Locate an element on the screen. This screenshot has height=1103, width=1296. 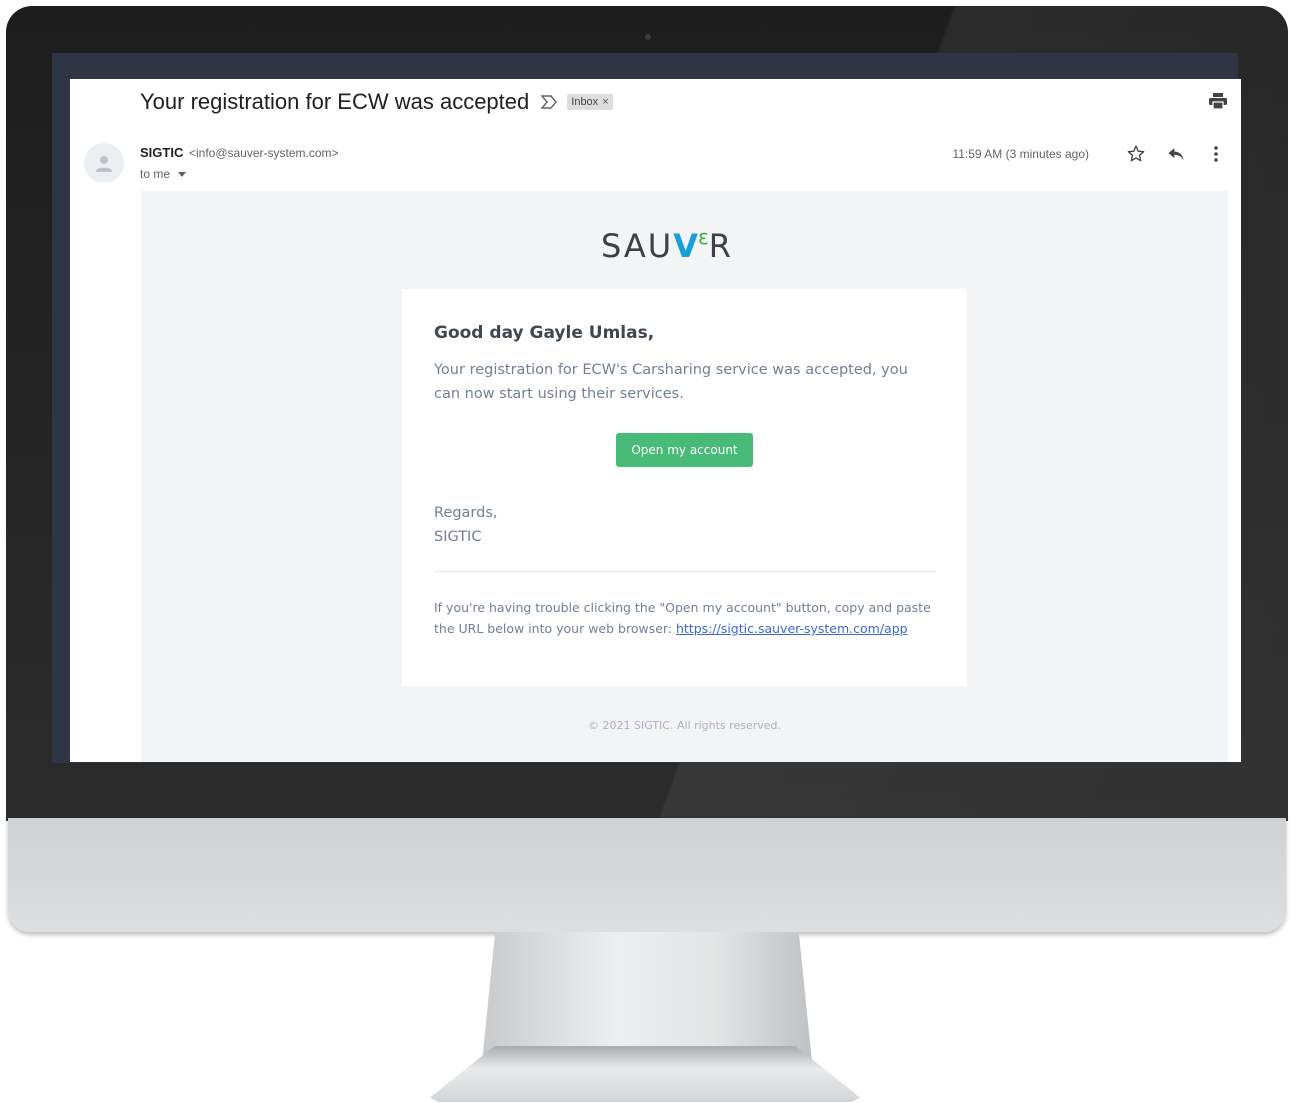
sender-email: <info@sauver-system.com> is located at coordinates (263, 153).